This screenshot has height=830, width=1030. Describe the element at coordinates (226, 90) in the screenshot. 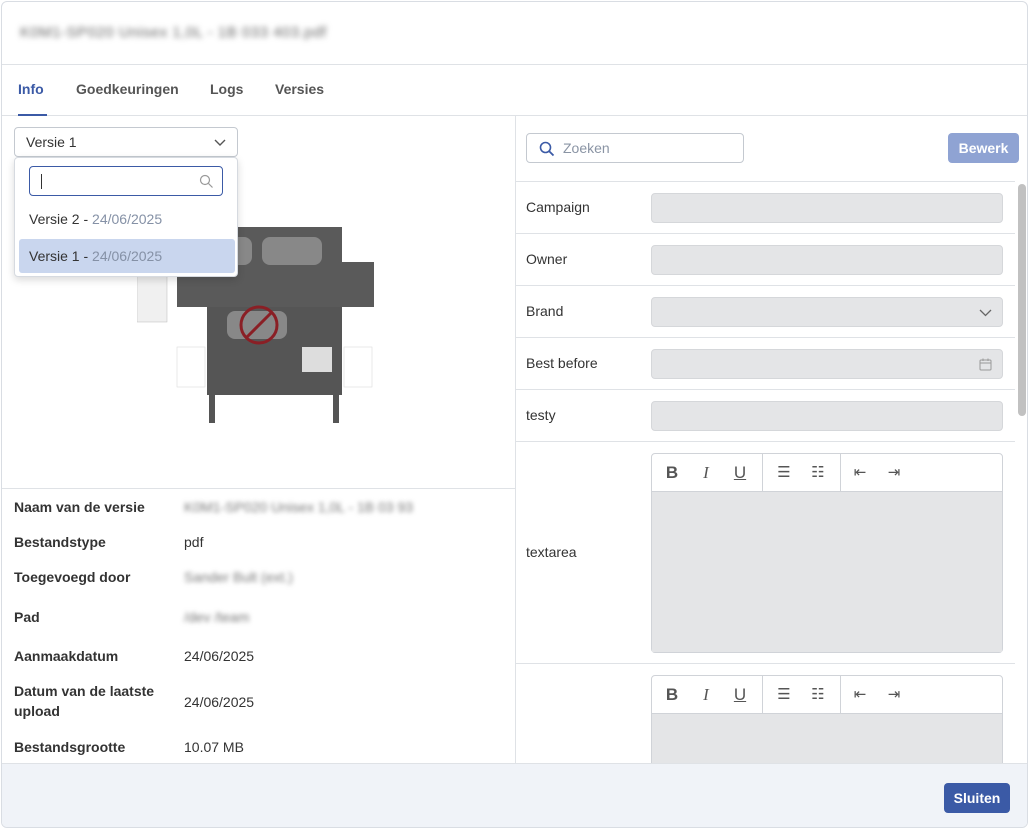

I see `tab-logs: Logs` at that location.